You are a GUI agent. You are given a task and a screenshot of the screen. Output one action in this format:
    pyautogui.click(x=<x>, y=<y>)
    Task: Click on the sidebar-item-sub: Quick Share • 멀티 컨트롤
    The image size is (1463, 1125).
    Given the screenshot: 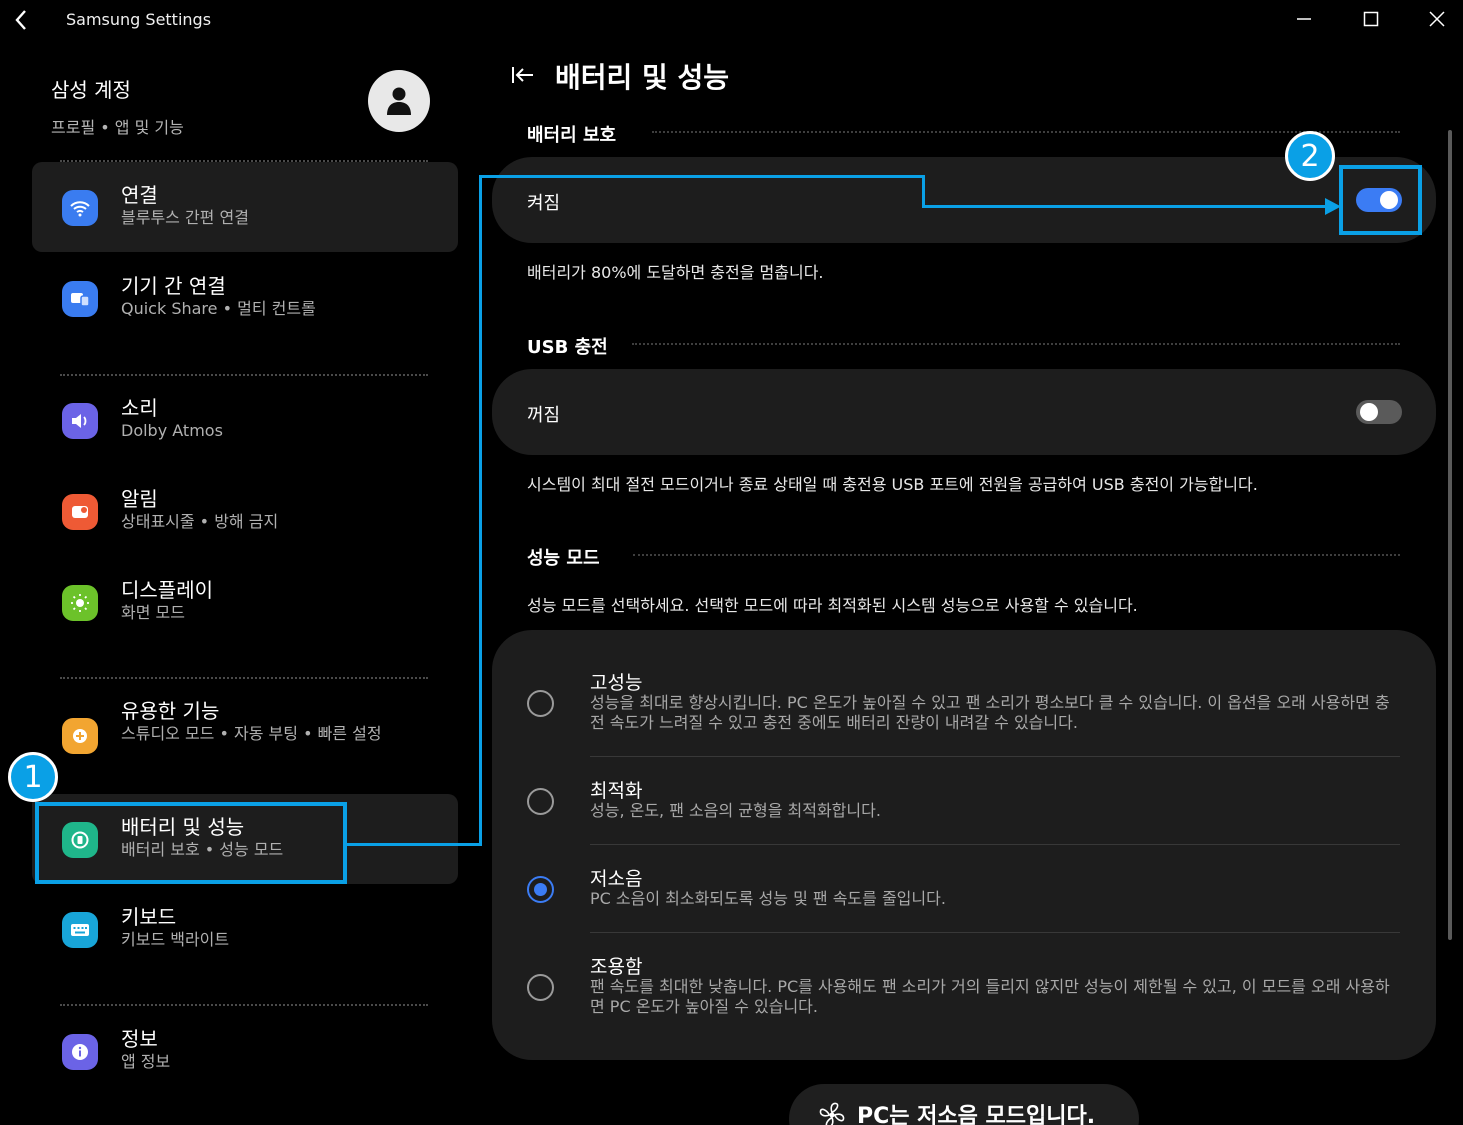 What is the action you would take?
    pyautogui.click(x=218, y=308)
    